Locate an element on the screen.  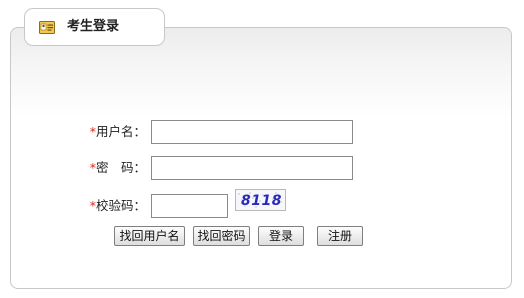
password-label: *密 码： is located at coordinates (117, 167).